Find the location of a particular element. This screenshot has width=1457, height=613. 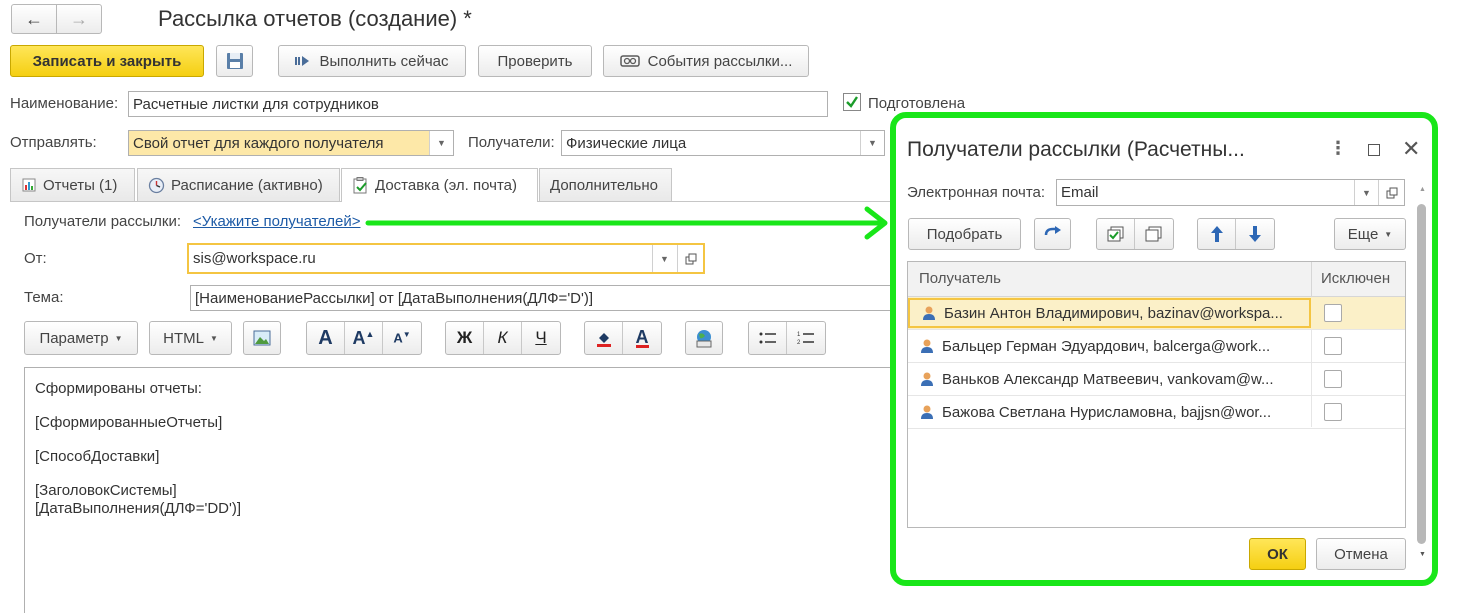

clock-icon is located at coordinates (156, 185).